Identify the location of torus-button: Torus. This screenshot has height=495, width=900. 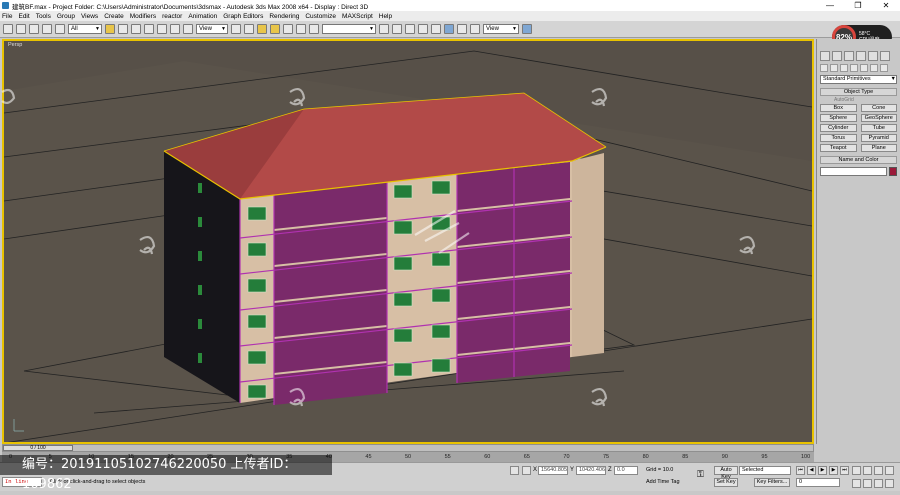
(838, 138).